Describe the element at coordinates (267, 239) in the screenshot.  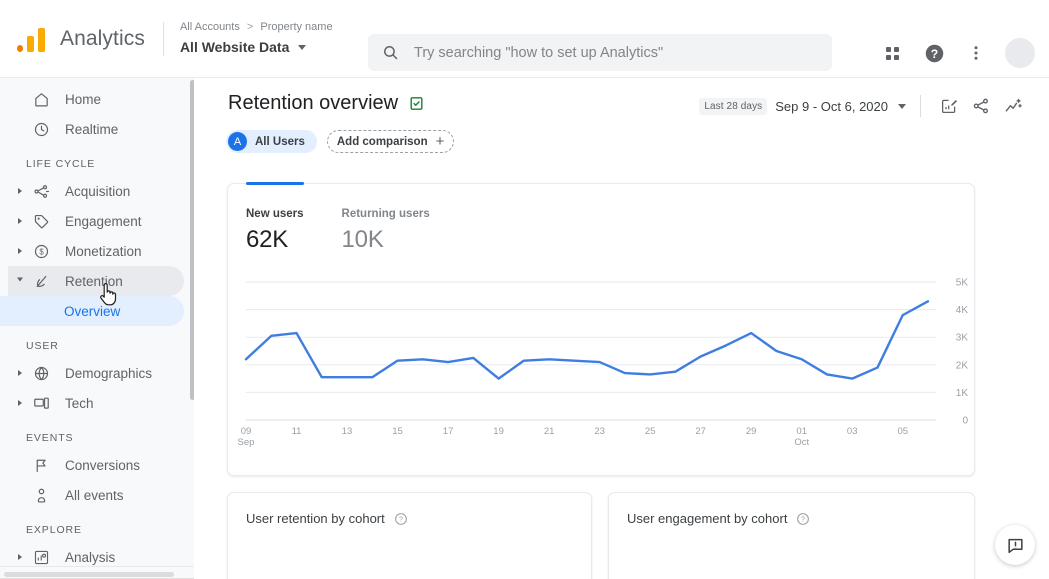
I see `metric-value: 62K` at that location.